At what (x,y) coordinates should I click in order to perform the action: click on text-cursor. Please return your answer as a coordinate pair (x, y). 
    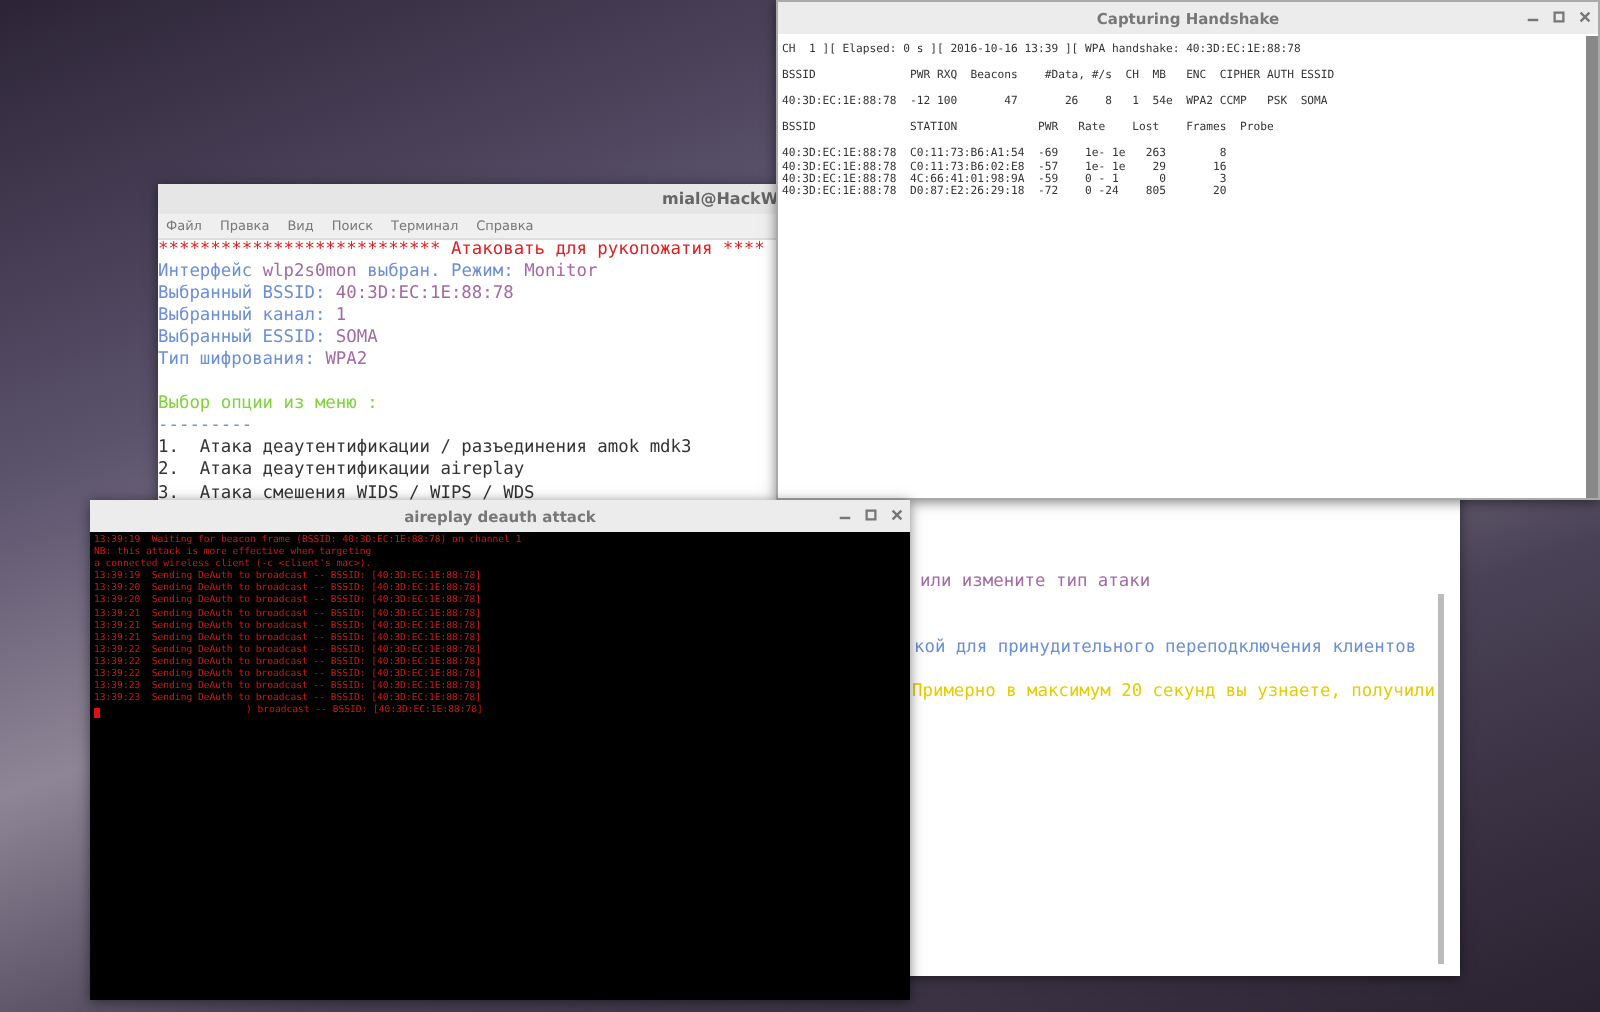
    Looking at the image, I should click on (97, 713).